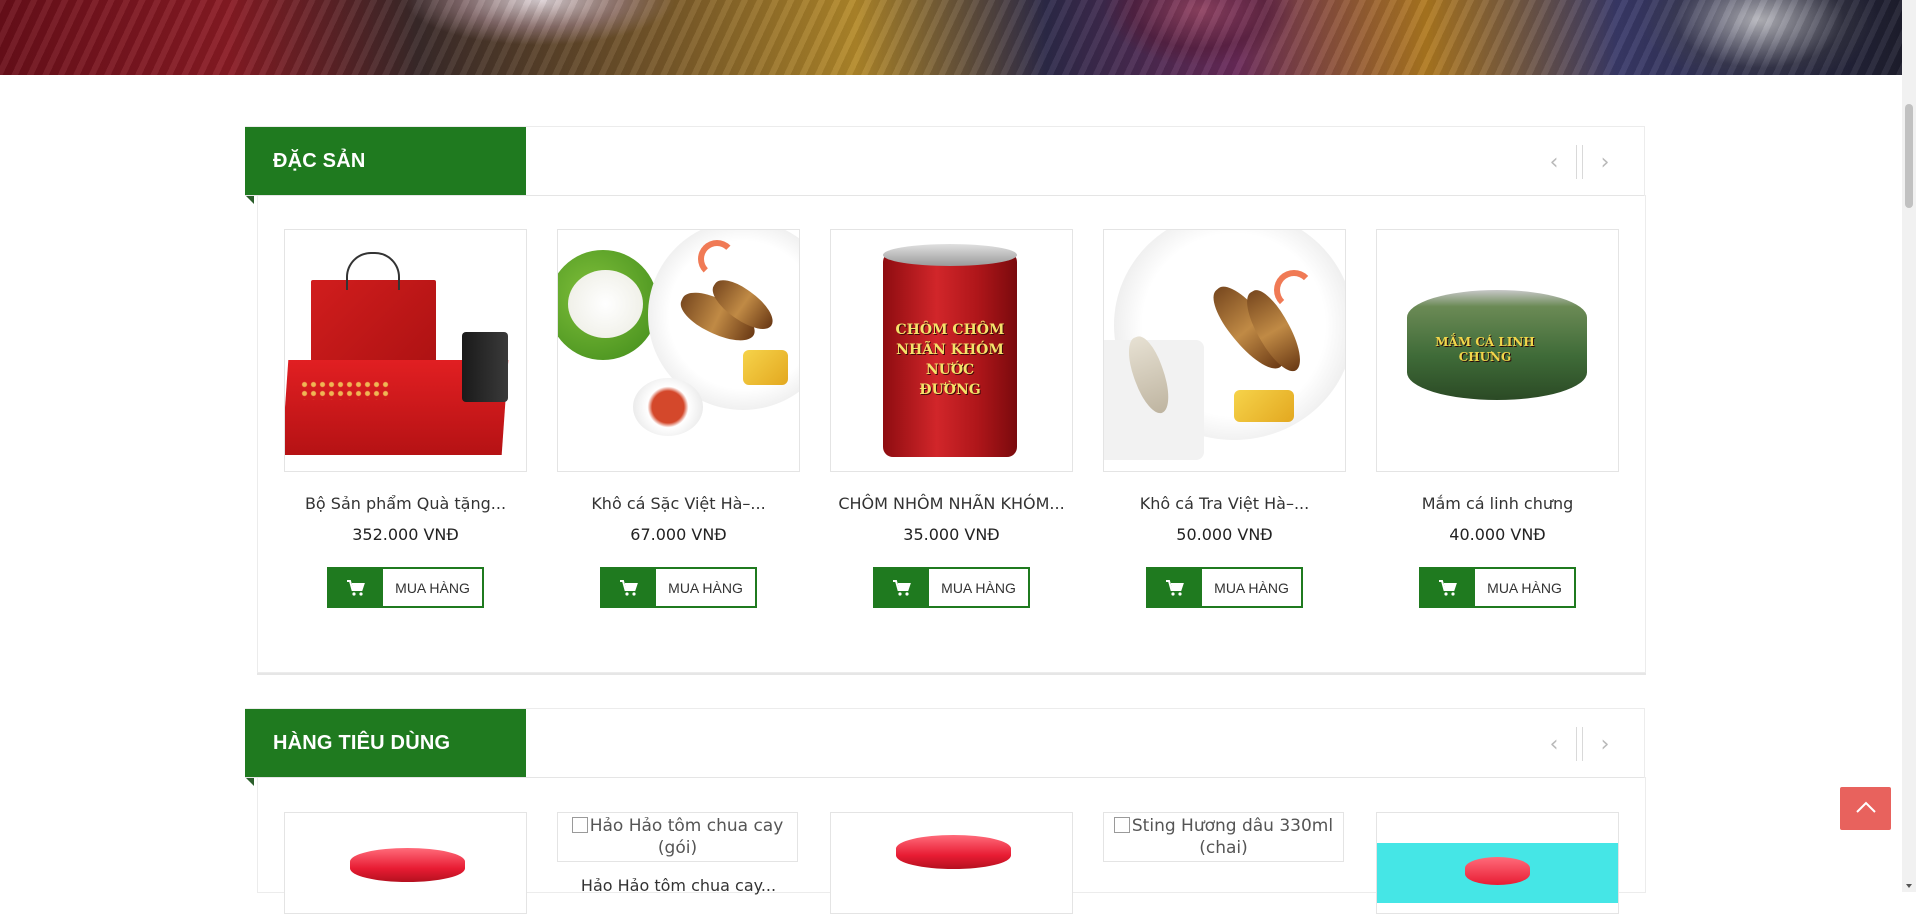  What do you see at coordinates (1232, 837) in the screenshot?
I see `image-alt-text: Sting Hương dâu 330ml (chai)` at bounding box center [1232, 837].